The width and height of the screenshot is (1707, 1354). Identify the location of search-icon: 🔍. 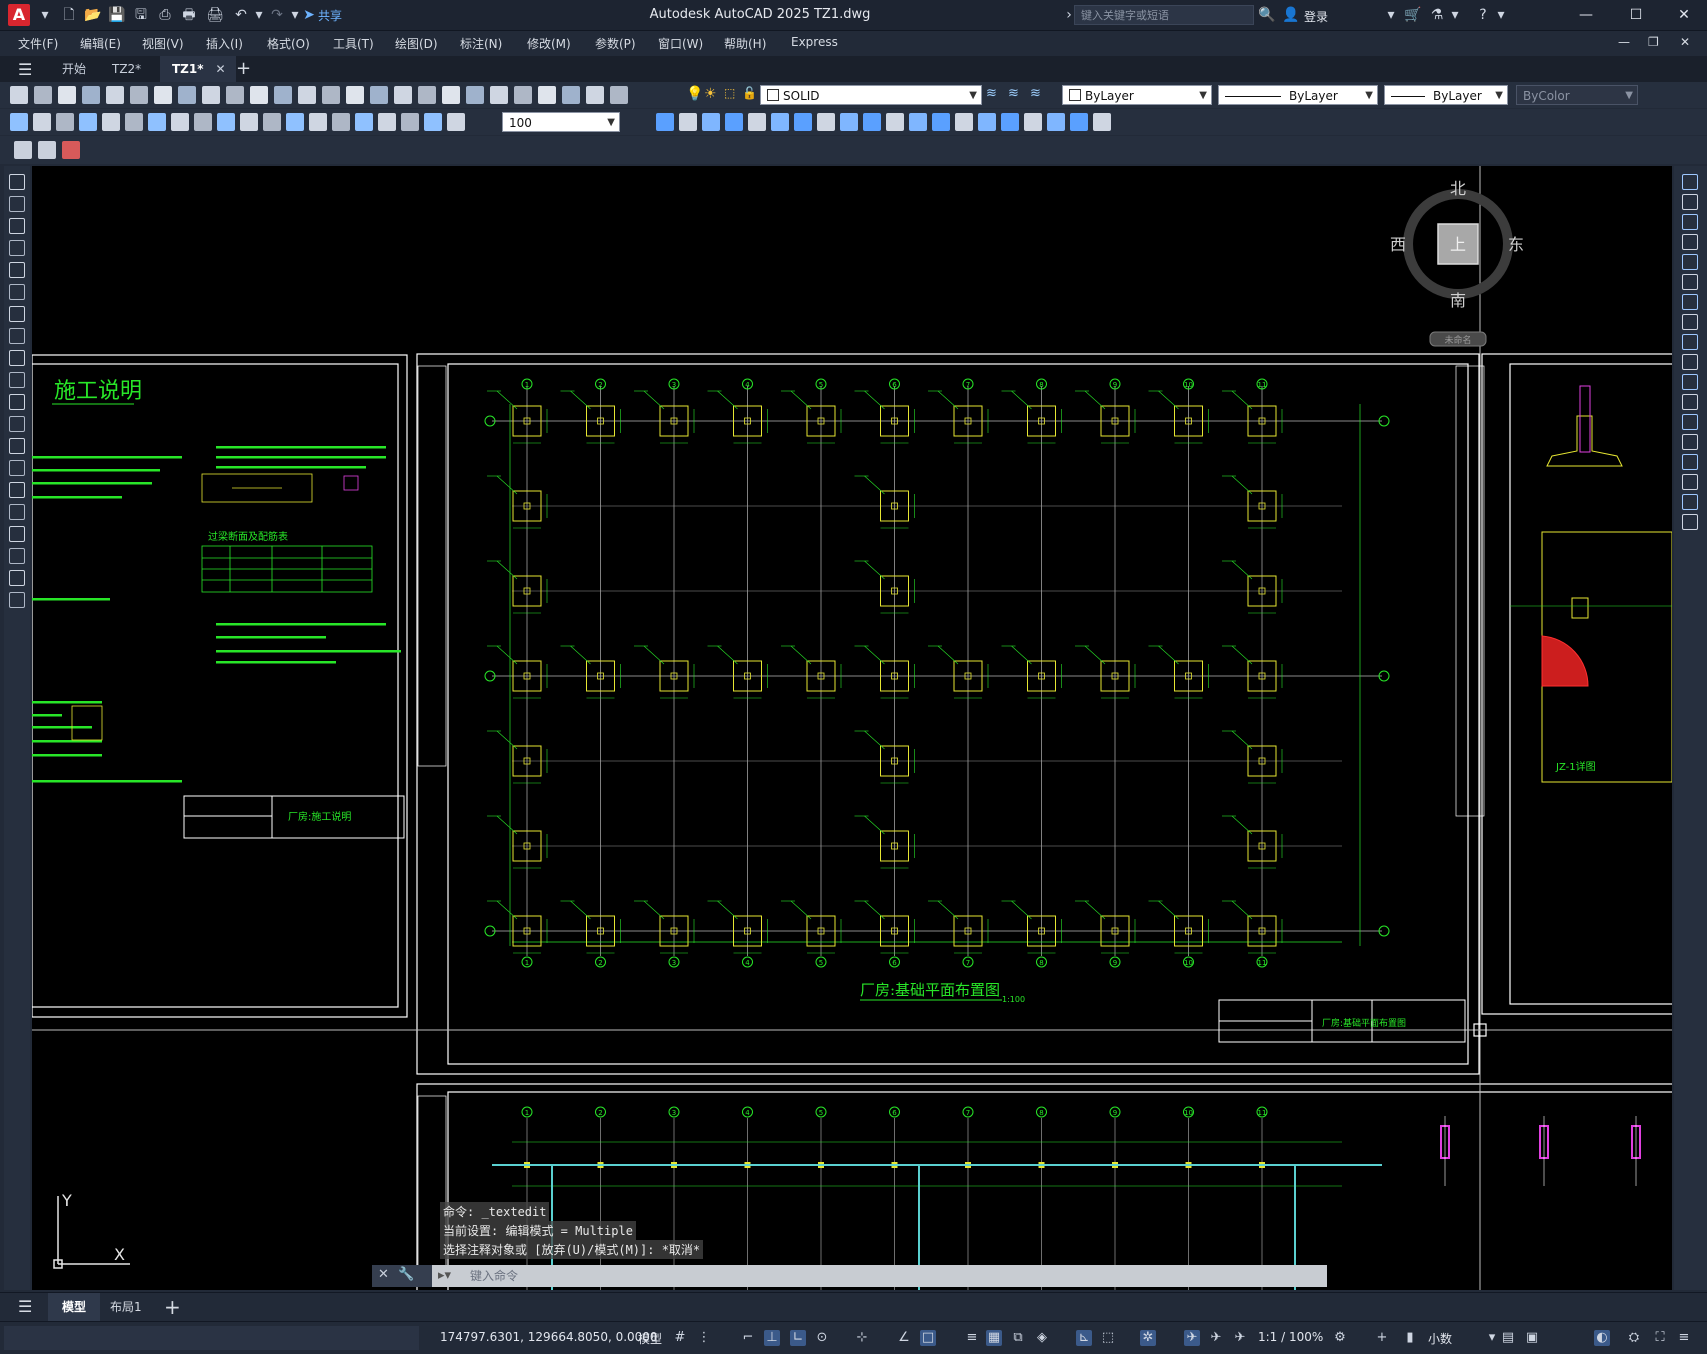
(1267, 15).